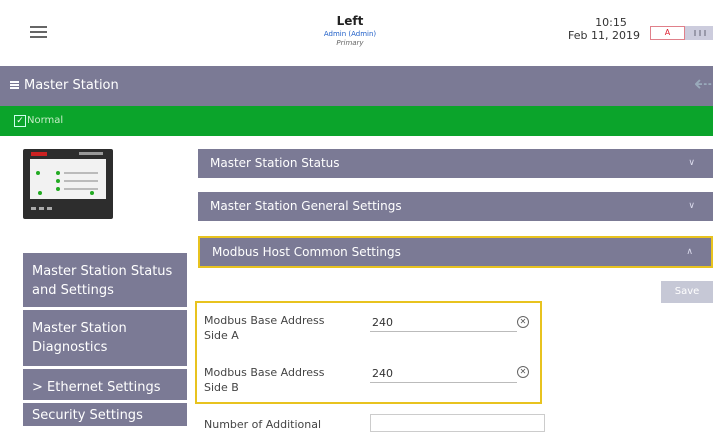 The image size is (713, 432). Describe the element at coordinates (71, 85) in the screenshot. I see `page-title: Master Station` at that location.